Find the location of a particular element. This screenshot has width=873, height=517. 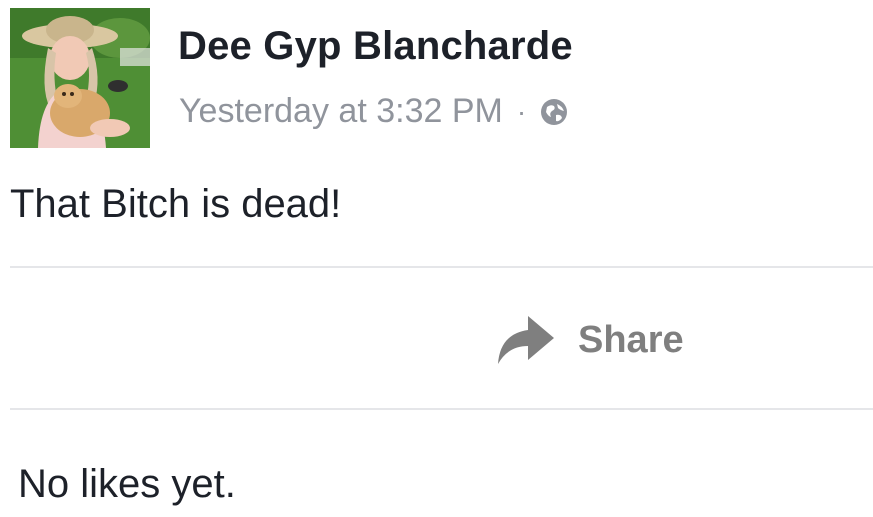

share-arrow-icon is located at coordinates (525, 340).